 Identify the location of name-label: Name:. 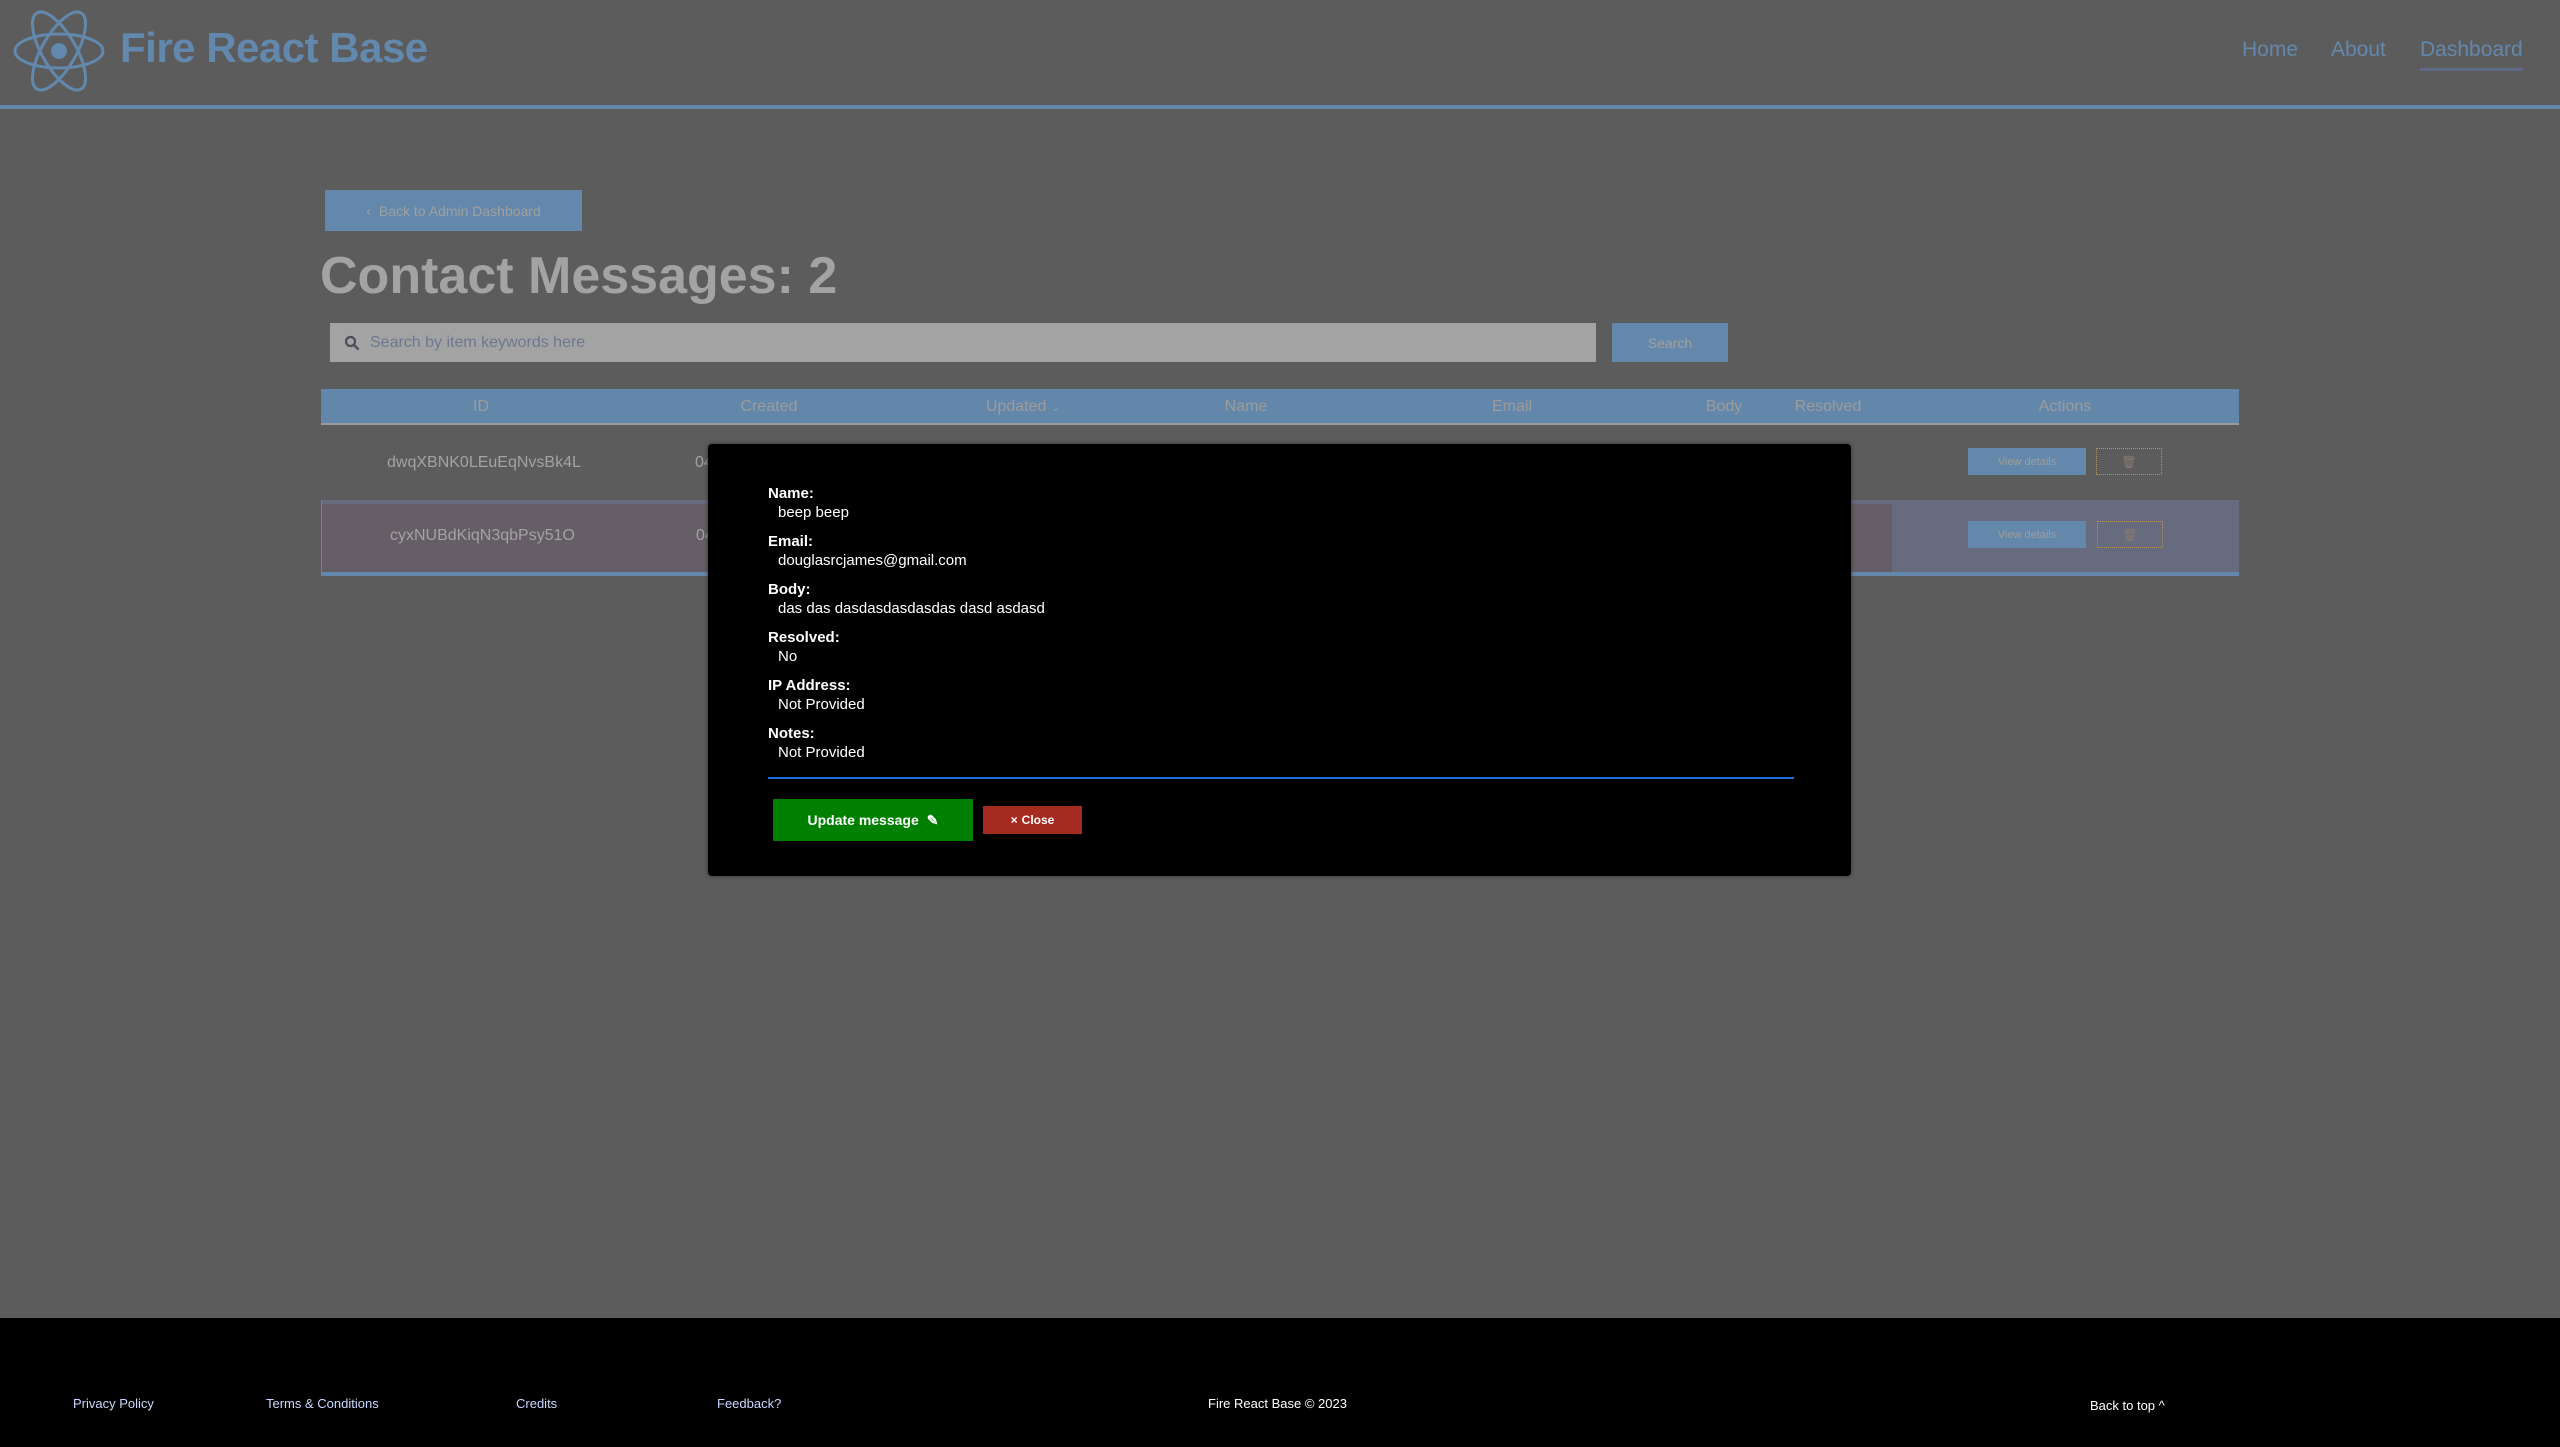
(791, 493).